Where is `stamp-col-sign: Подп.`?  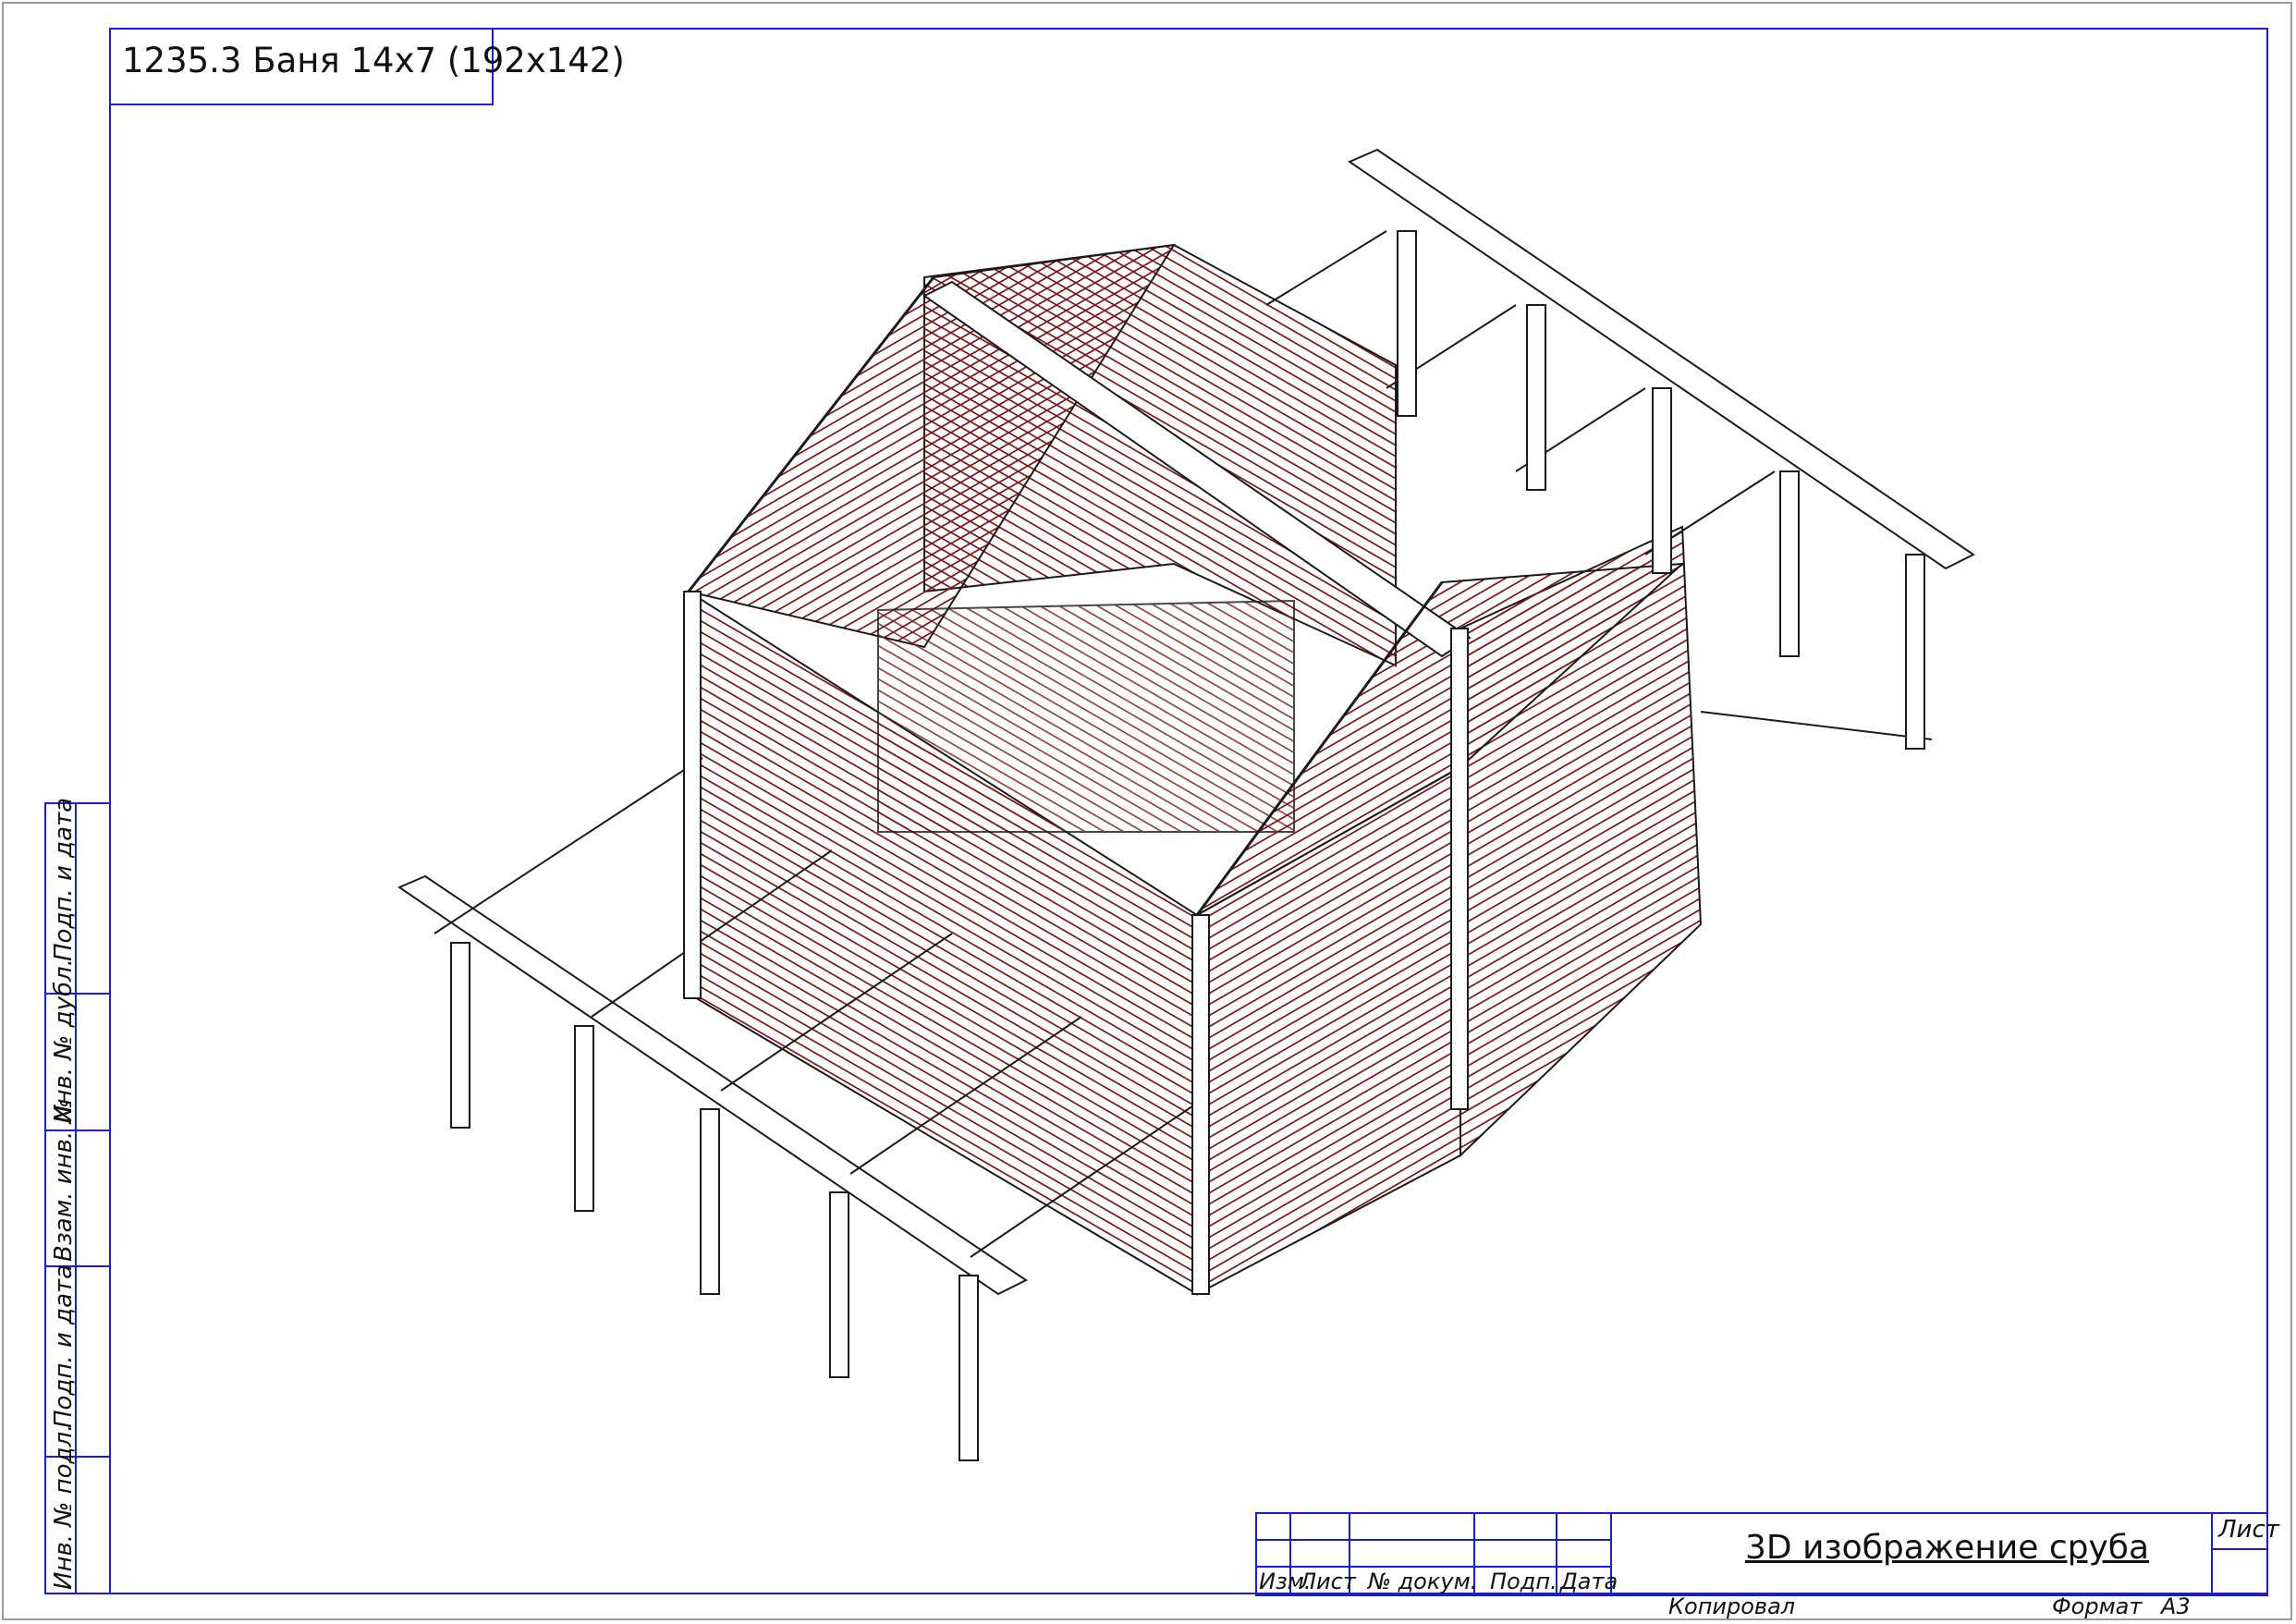
stamp-col-sign: Подп. is located at coordinates (1523, 1581).